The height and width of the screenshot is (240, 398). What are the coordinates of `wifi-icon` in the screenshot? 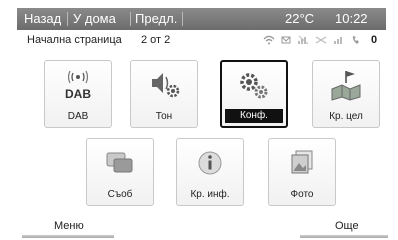 It's located at (269, 40).